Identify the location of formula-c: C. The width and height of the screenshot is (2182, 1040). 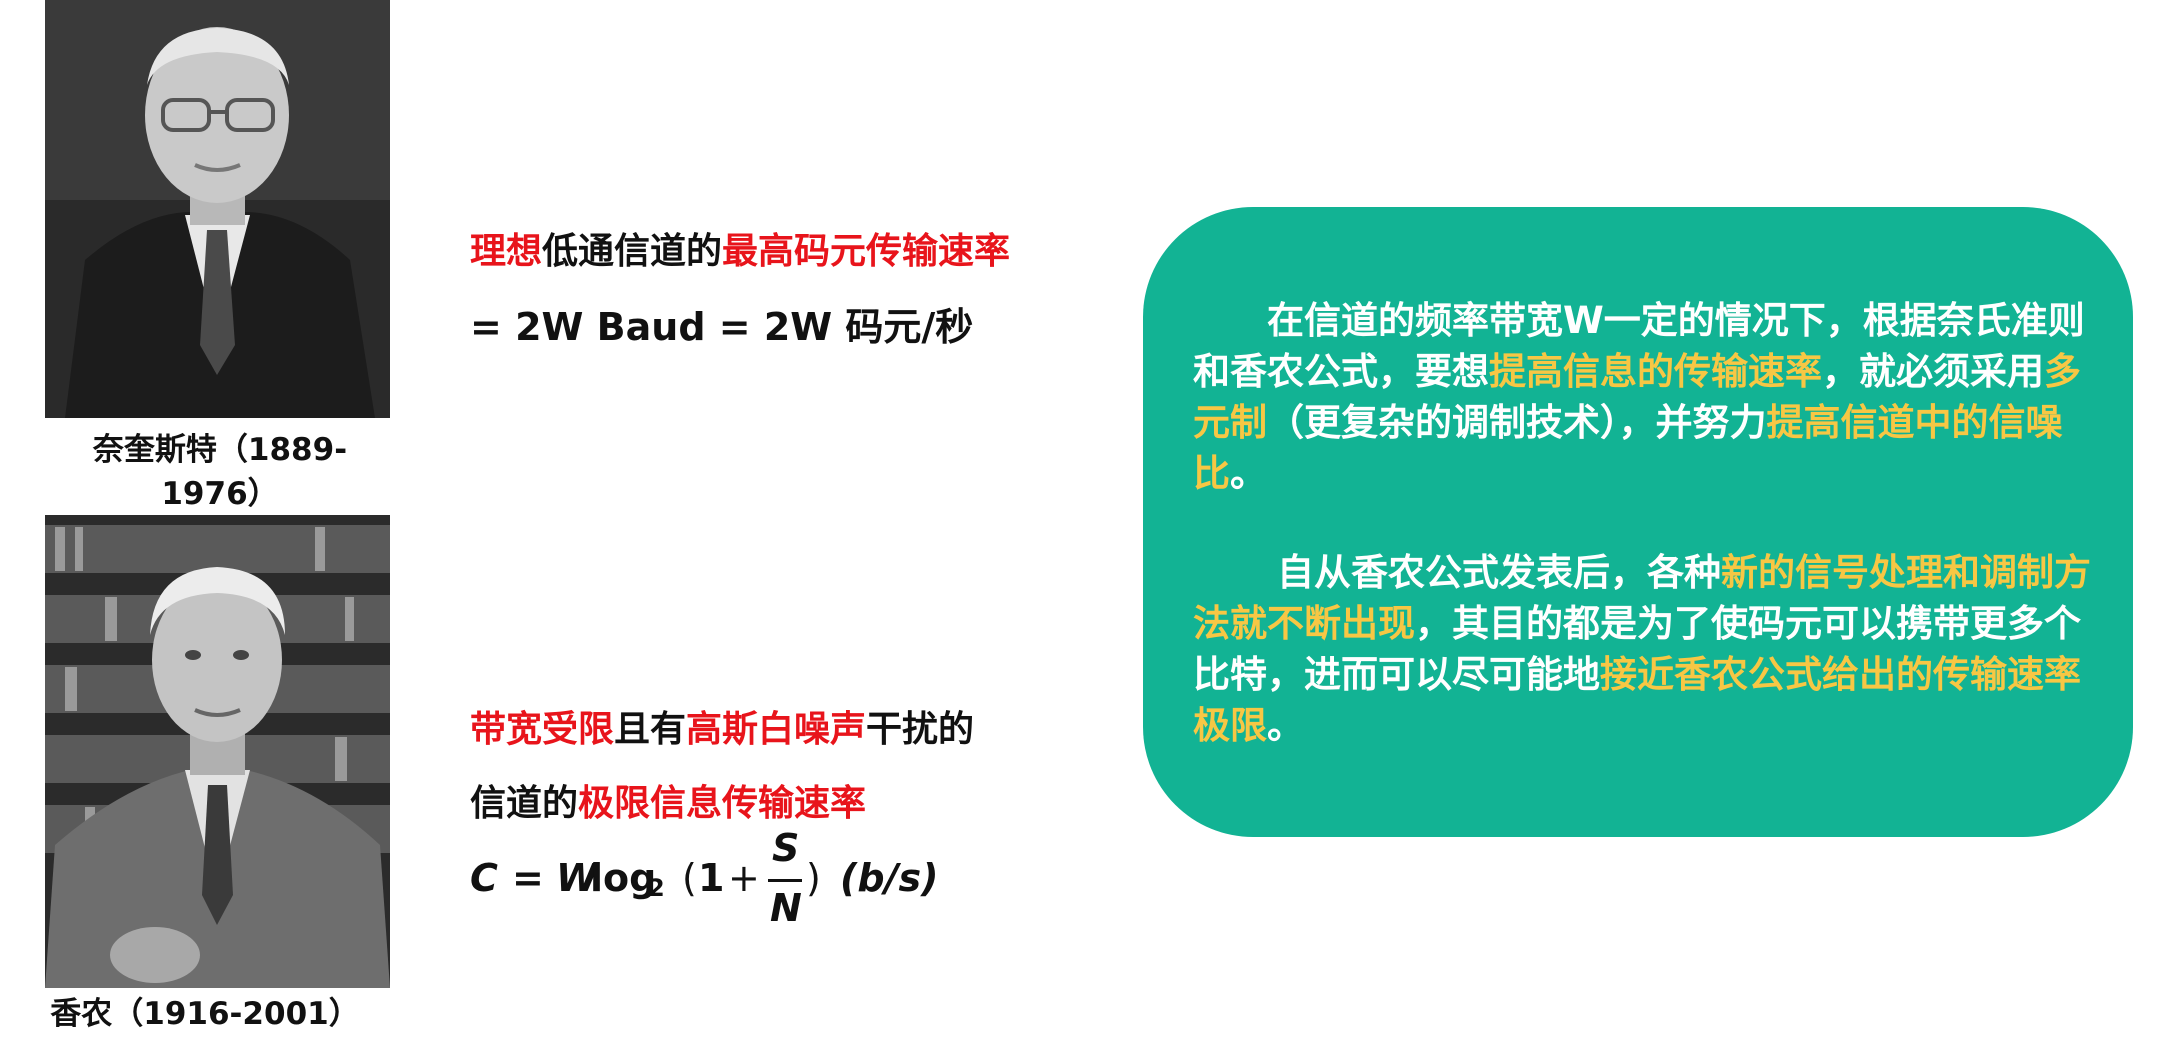
(484, 878).